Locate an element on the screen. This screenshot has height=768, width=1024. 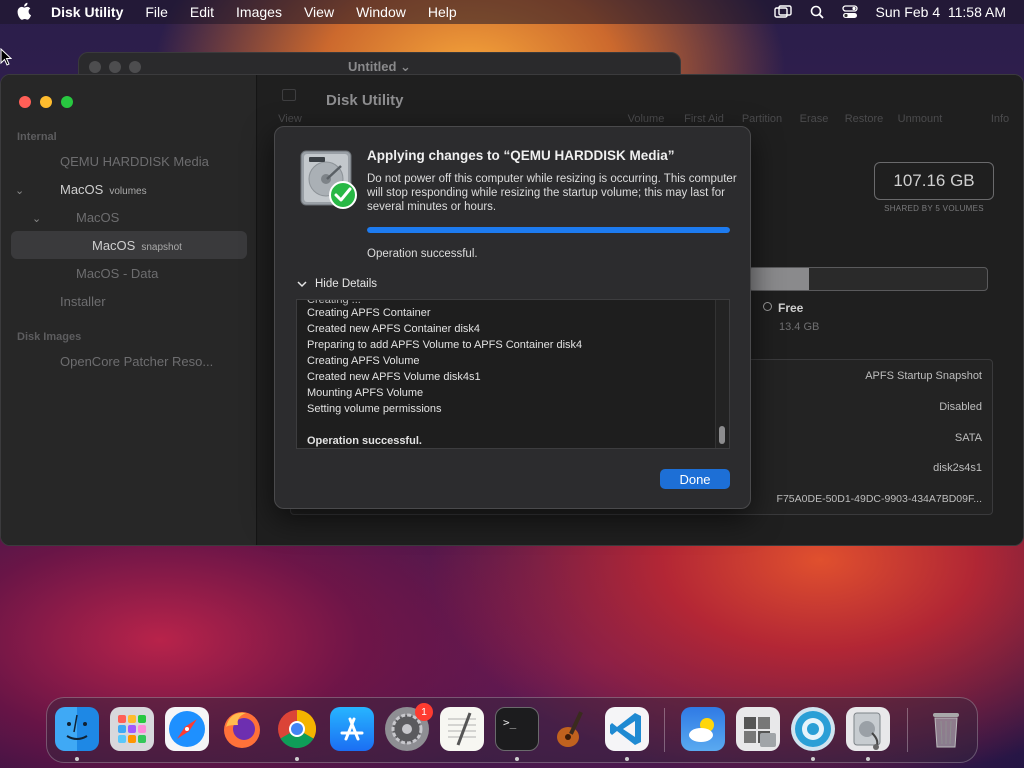
info-device-value: disk2s4s1 is located at coordinates (957, 468).